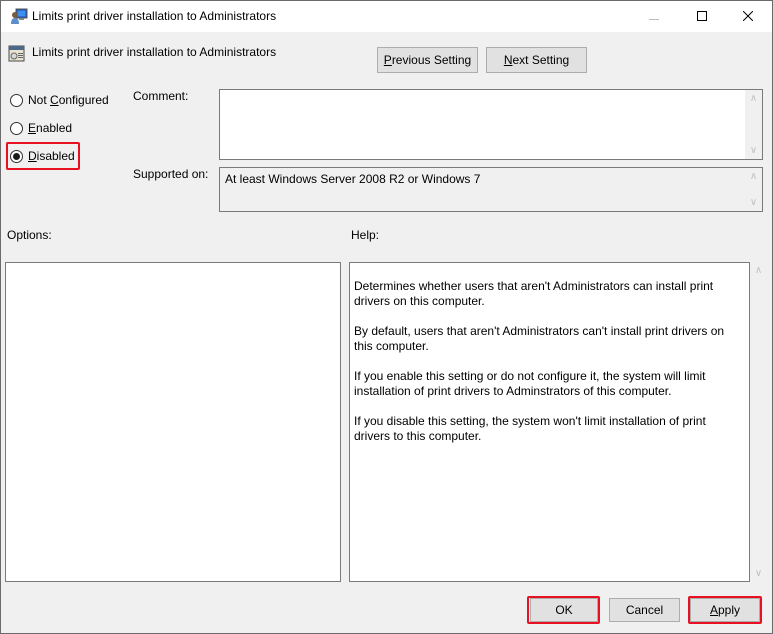  What do you see at coordinates (753, 124) in the screenshot?
I see `comment-scrollbar: ∧ ∨` at bounding box center [753, 124].